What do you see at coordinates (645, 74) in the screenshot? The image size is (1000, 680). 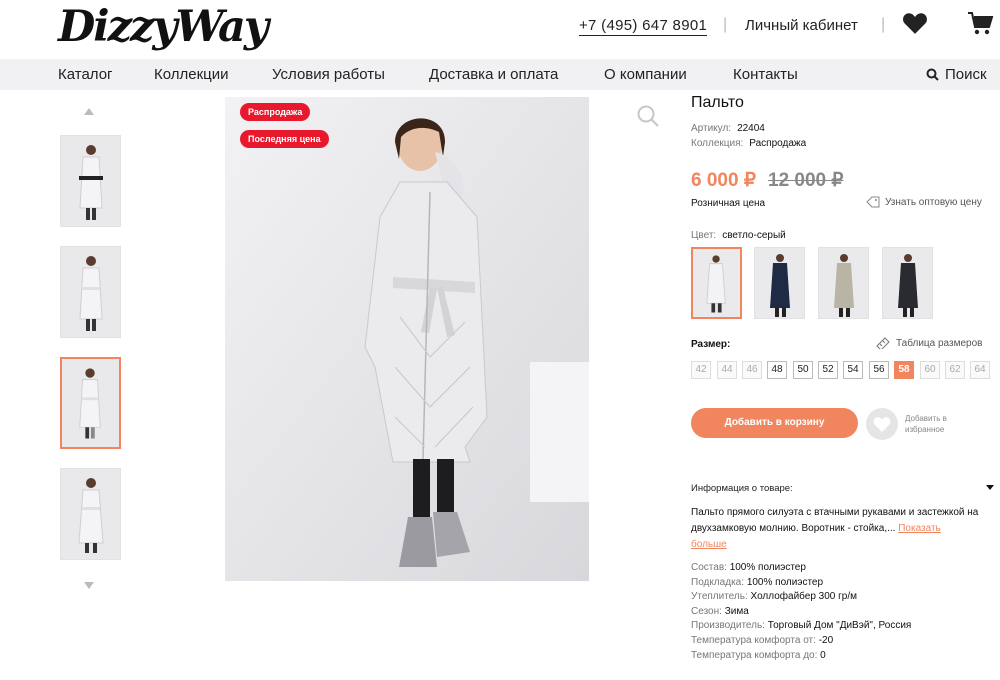 I see `nav-about: О компании` at bounding box center [645, 74].